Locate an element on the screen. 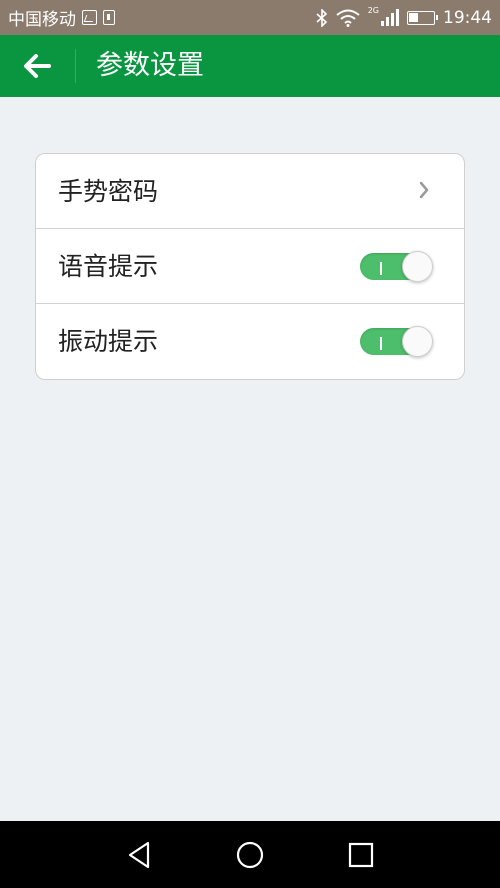 The image size is (500, 888). vibration-prompt-toggle is located at coordinates (396, 341).